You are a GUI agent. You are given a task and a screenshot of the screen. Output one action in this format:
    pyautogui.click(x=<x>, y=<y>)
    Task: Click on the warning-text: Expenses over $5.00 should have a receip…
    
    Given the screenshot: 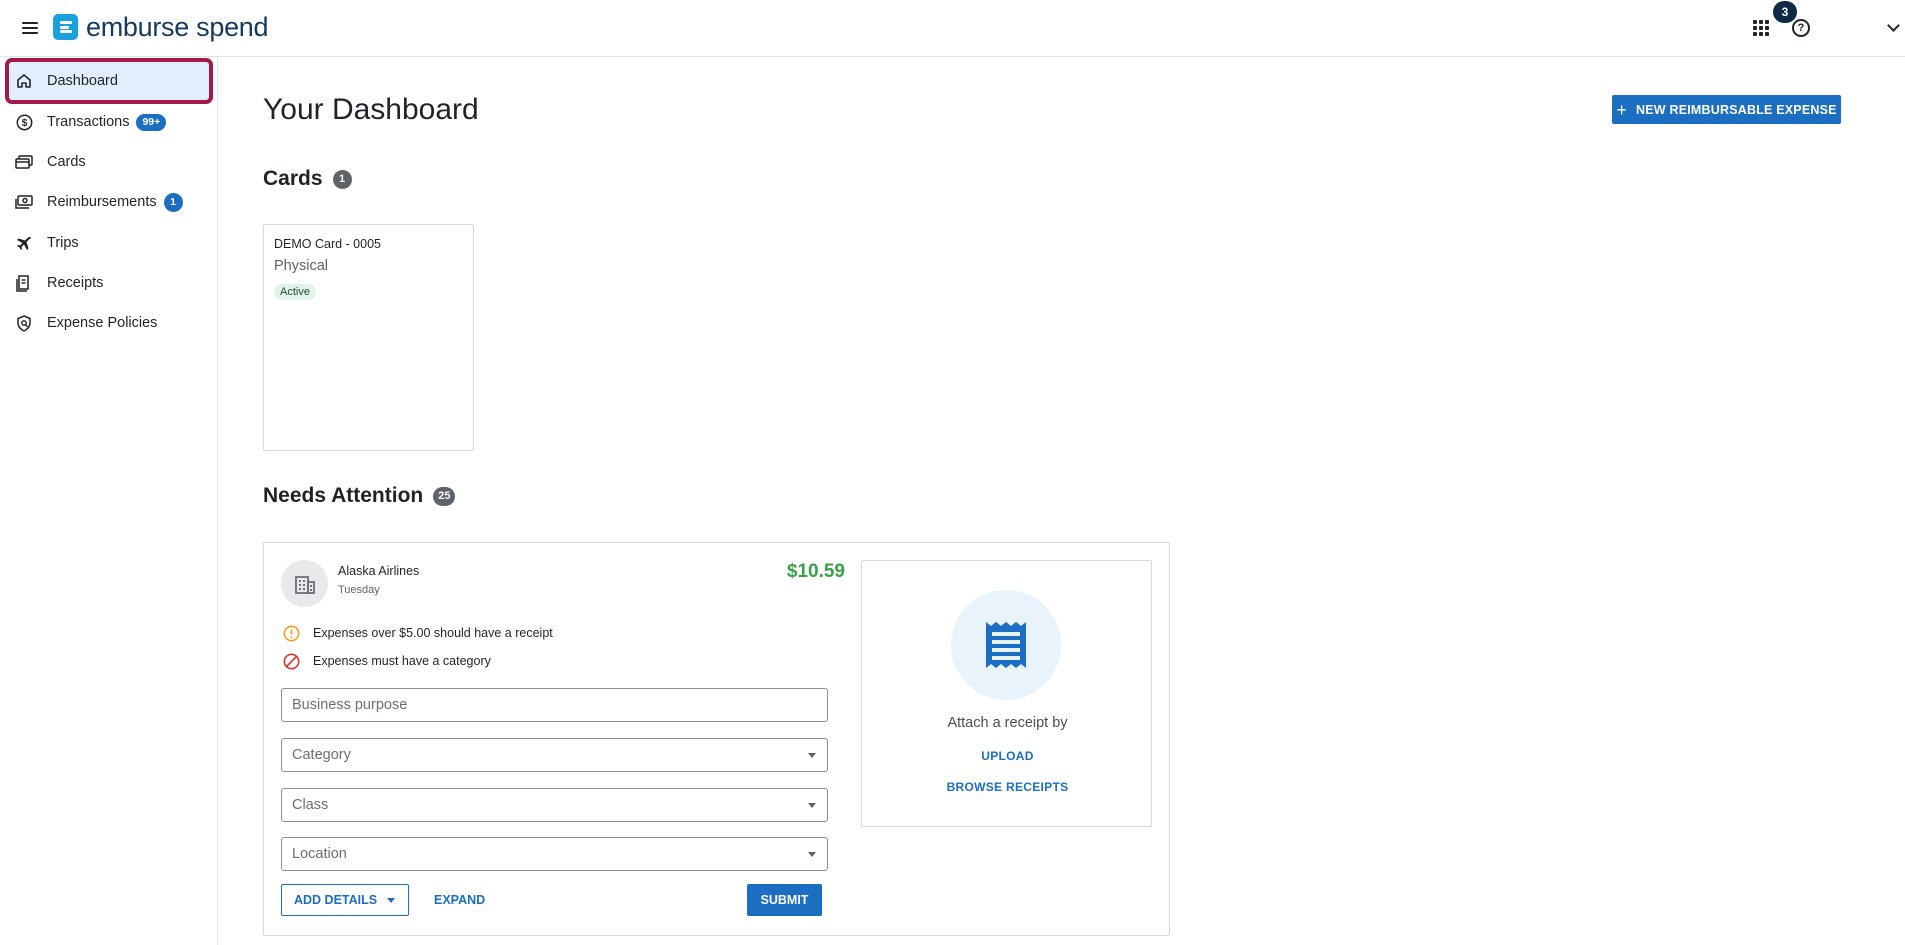 What is the action you would take?
    pyautogui.click(x=433, y=633)
    